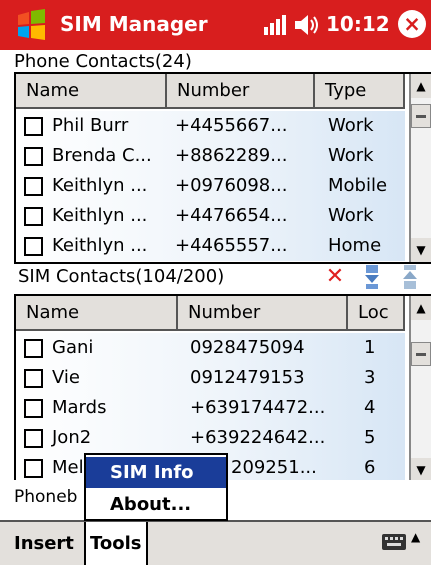  Describe the element at coordinates (90, 125) in the screenshot. I see `contact-name: Phil Burr` at that location.